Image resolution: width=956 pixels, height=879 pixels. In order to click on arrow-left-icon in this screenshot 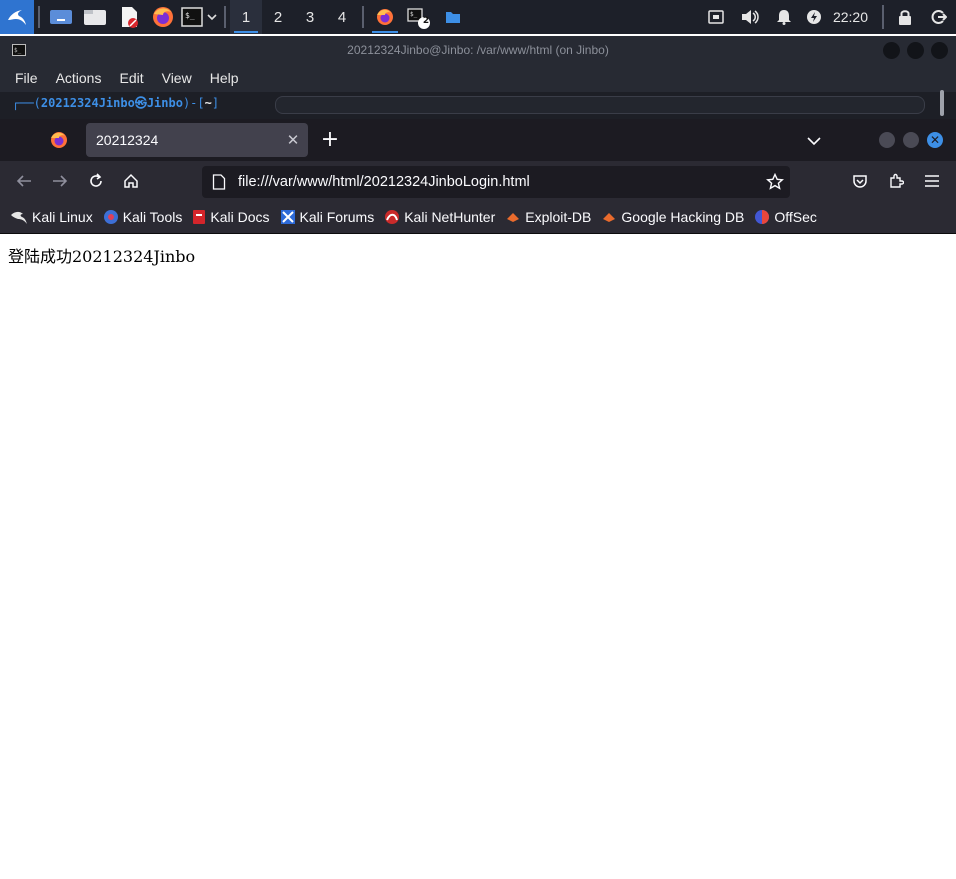, I will do `click(23, 181)`.